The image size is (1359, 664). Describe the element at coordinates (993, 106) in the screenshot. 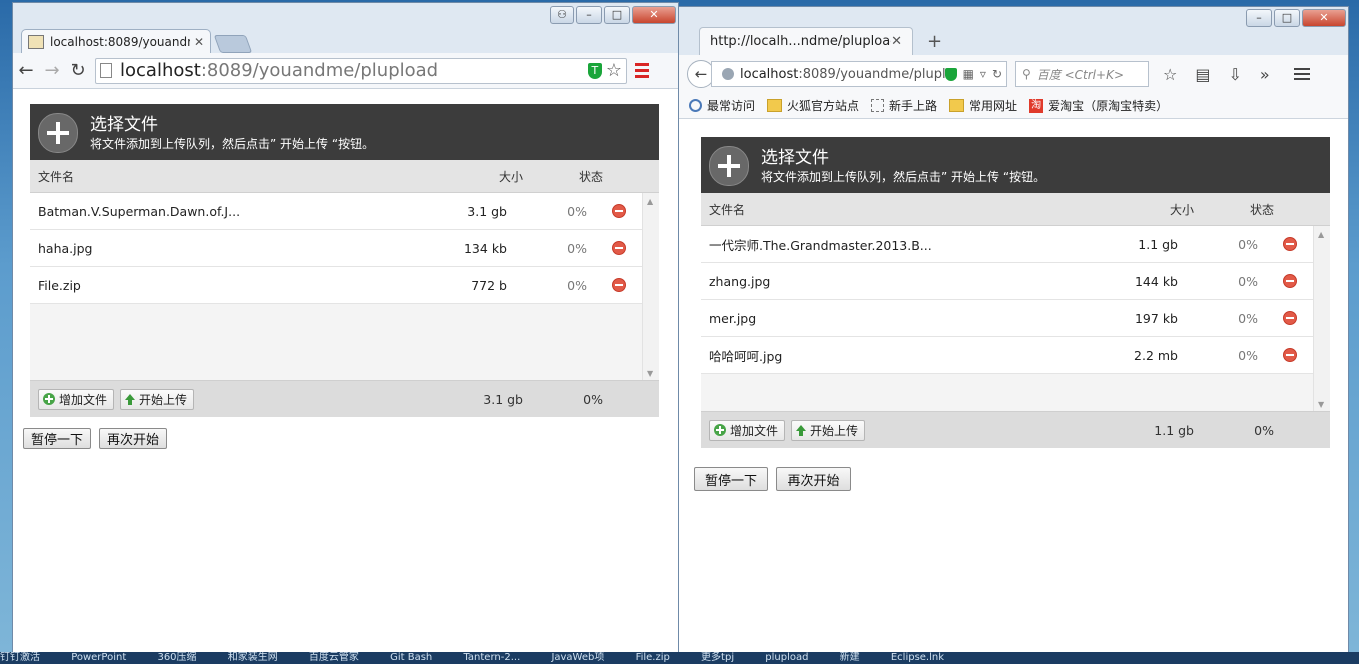

I see `bookmark-label: 常用网址` at that location.